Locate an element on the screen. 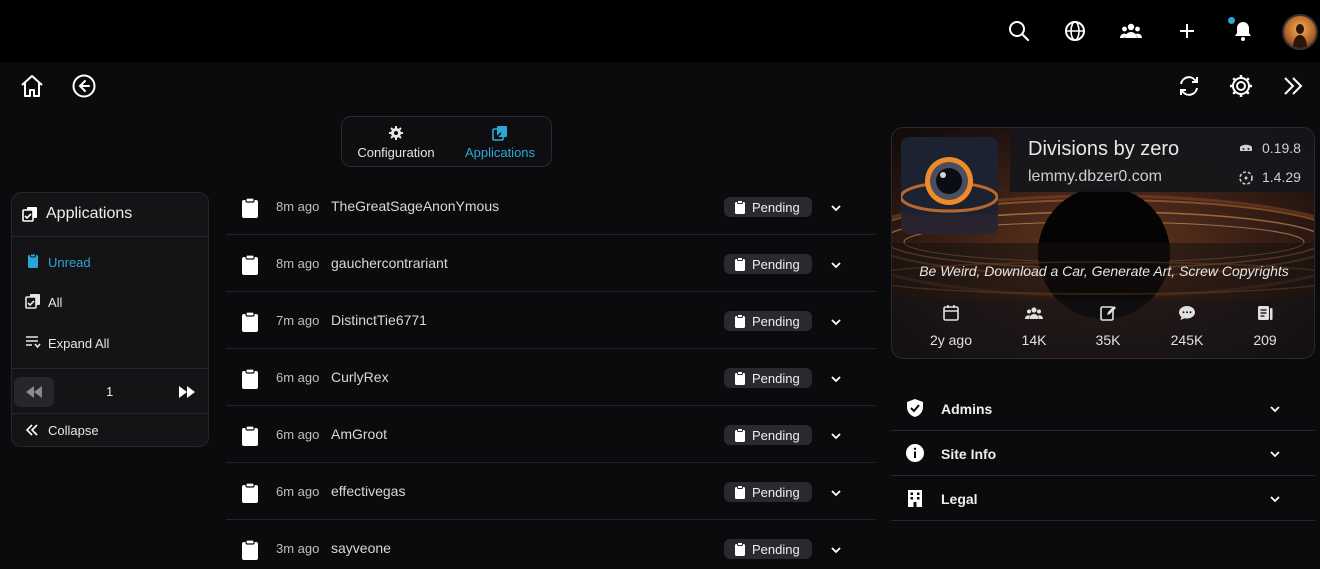 The height and width of the screenshot is (569, 1320). application-username: CurlyRex is located at coordinates (360, 377).